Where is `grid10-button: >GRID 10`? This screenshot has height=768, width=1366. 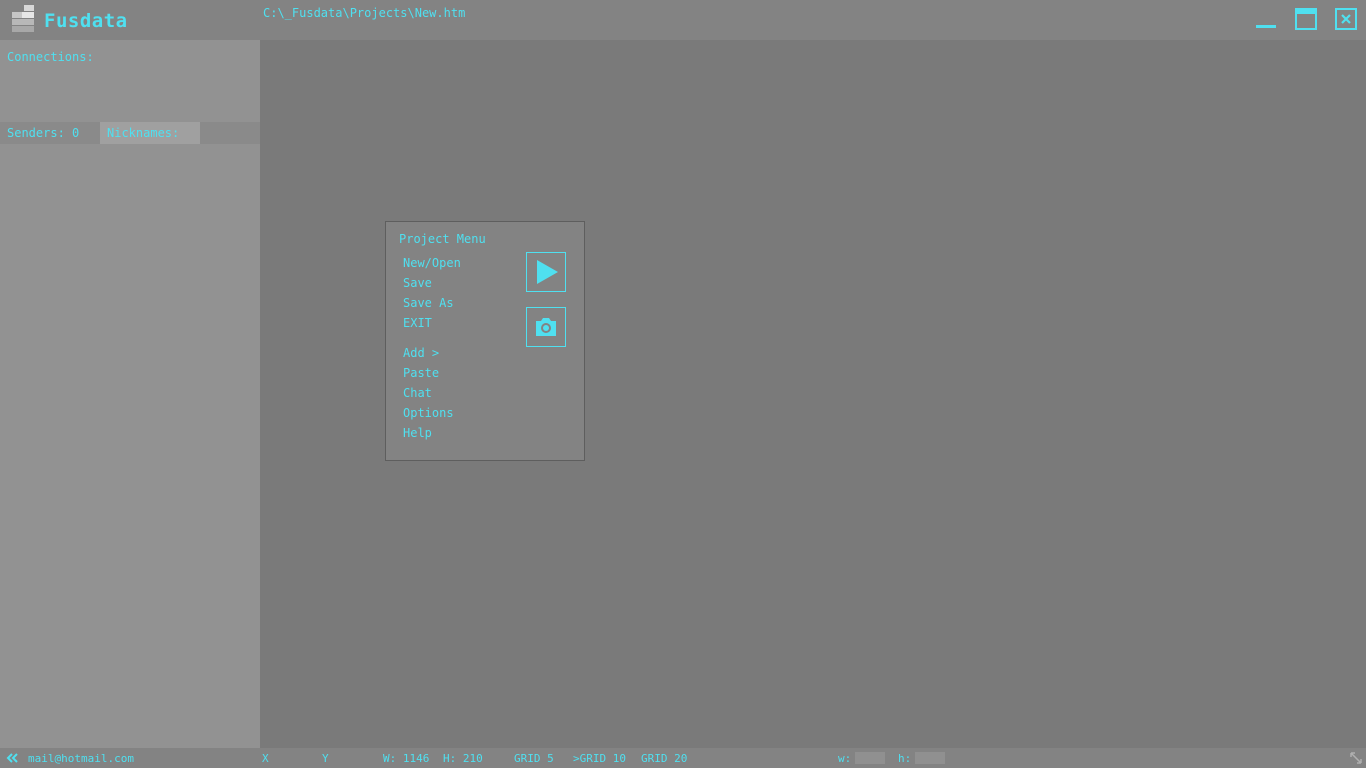 grid10-button: >GRID 10 is located at coordinates (599, 758).